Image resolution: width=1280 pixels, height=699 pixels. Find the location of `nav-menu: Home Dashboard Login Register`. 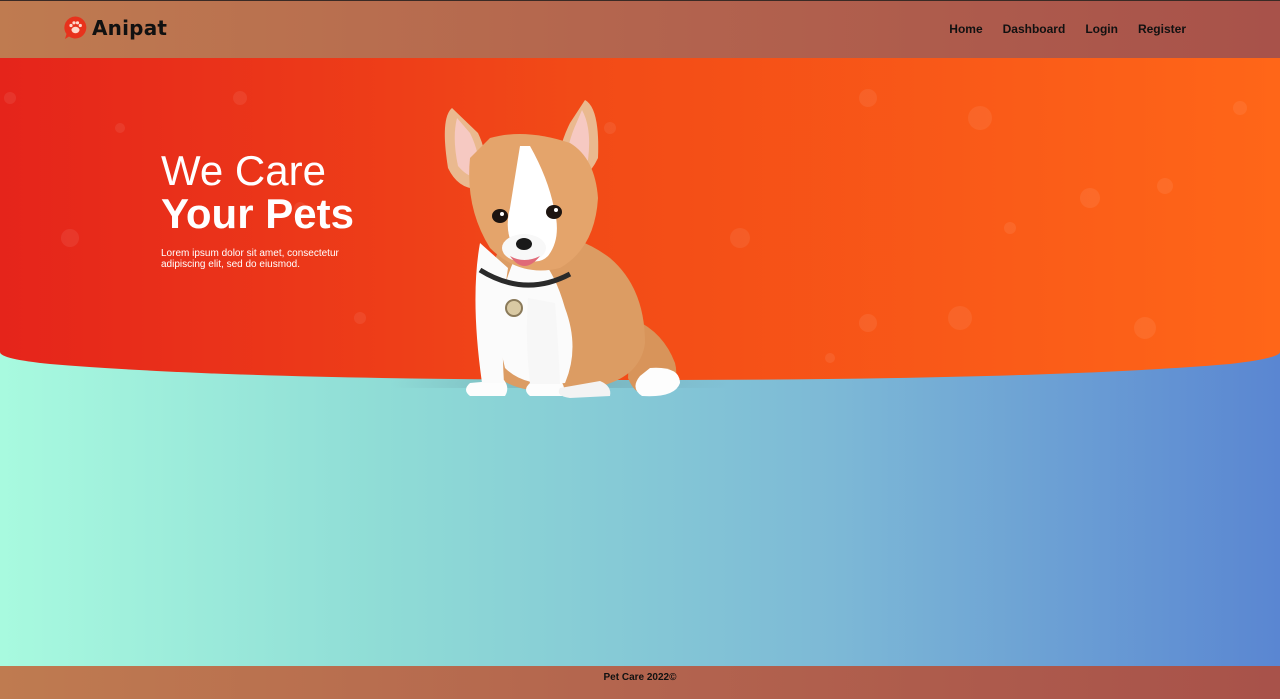

nav-menu: Home Dashboard Login Register is located at coordinates (1067, 29).